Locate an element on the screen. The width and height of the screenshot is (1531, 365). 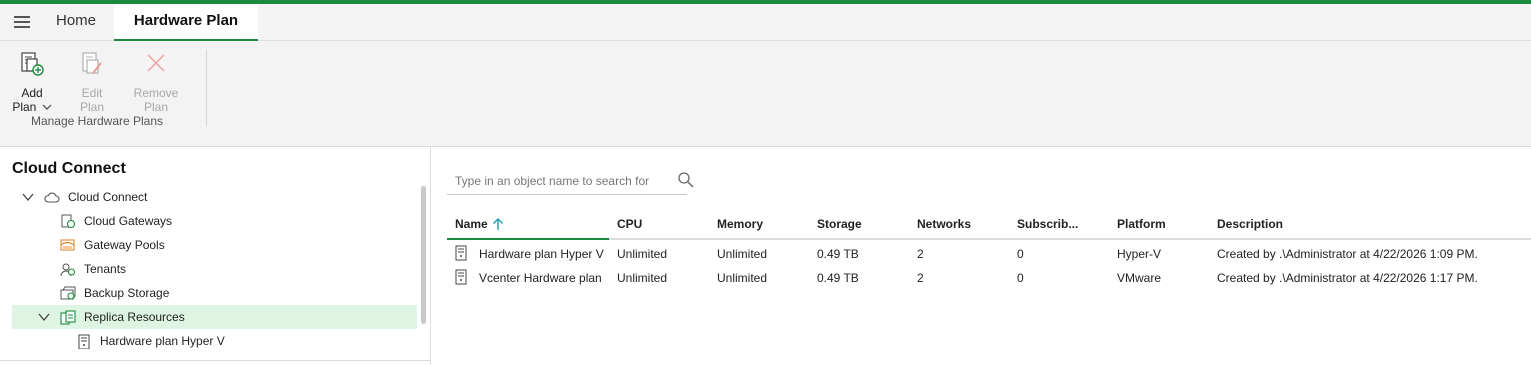
add-plan-icon is located at coordinates (32, 64).